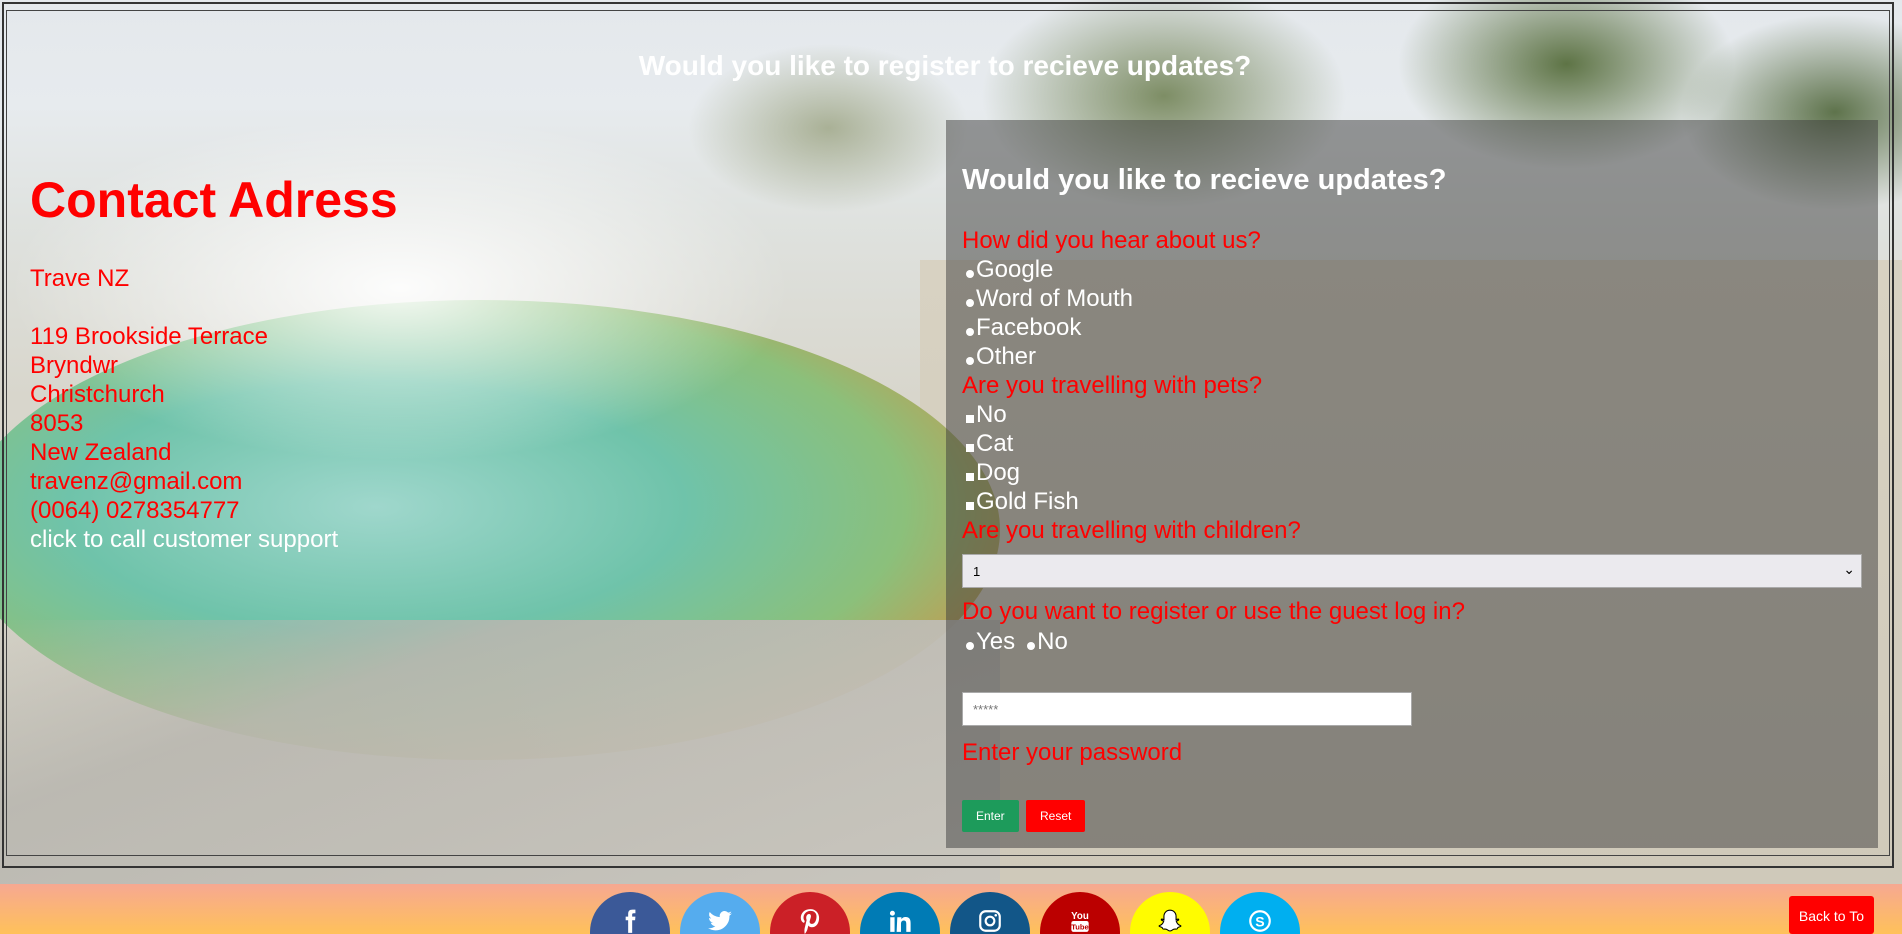 The height and width of the screenshot is (934, 1902). What do you see at coordinates (630, 921) in the screenshot?
I see `facebook-icon` at bounding box center [630, 921].